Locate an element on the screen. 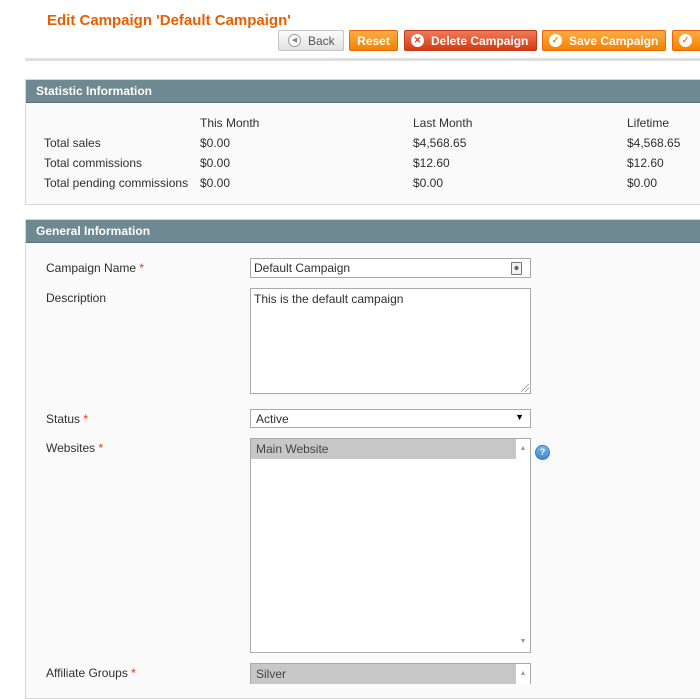 This screenshot has height=699, width=700. chevron-down-icon: ▼ is located at coordinates (519, 417).